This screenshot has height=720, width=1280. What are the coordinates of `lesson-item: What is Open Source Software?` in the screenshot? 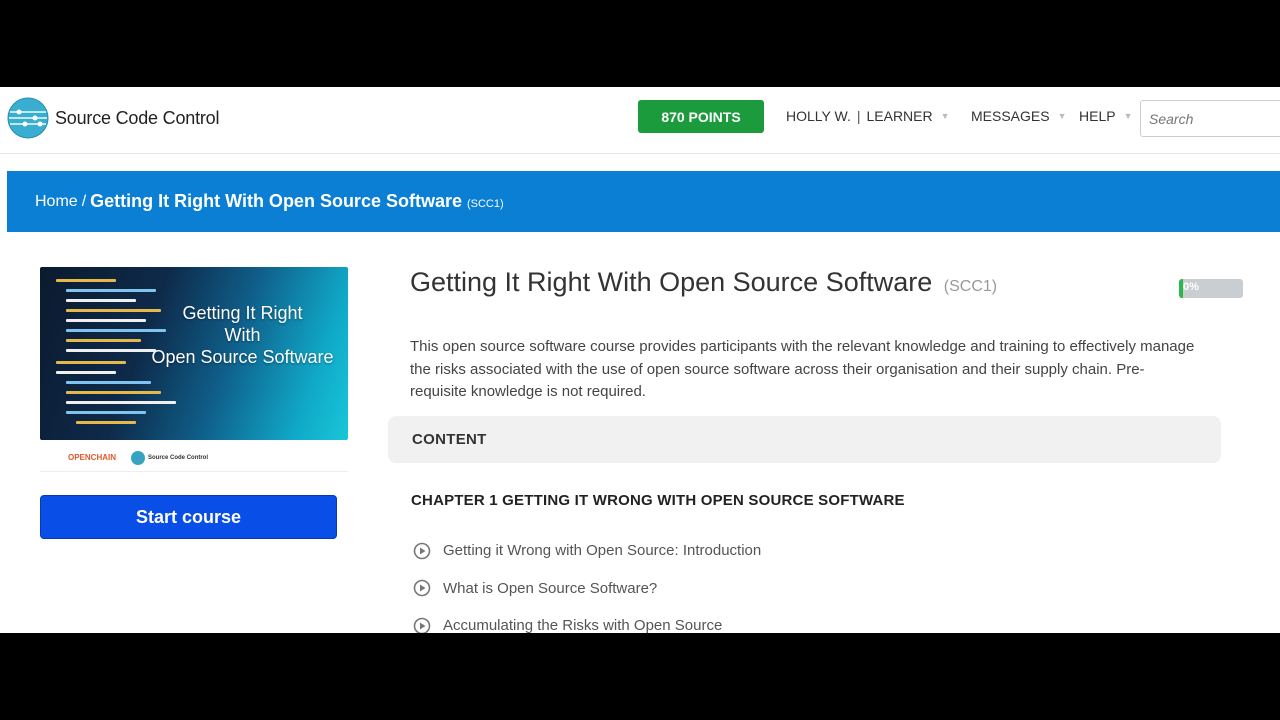 It's located at (587, 589).